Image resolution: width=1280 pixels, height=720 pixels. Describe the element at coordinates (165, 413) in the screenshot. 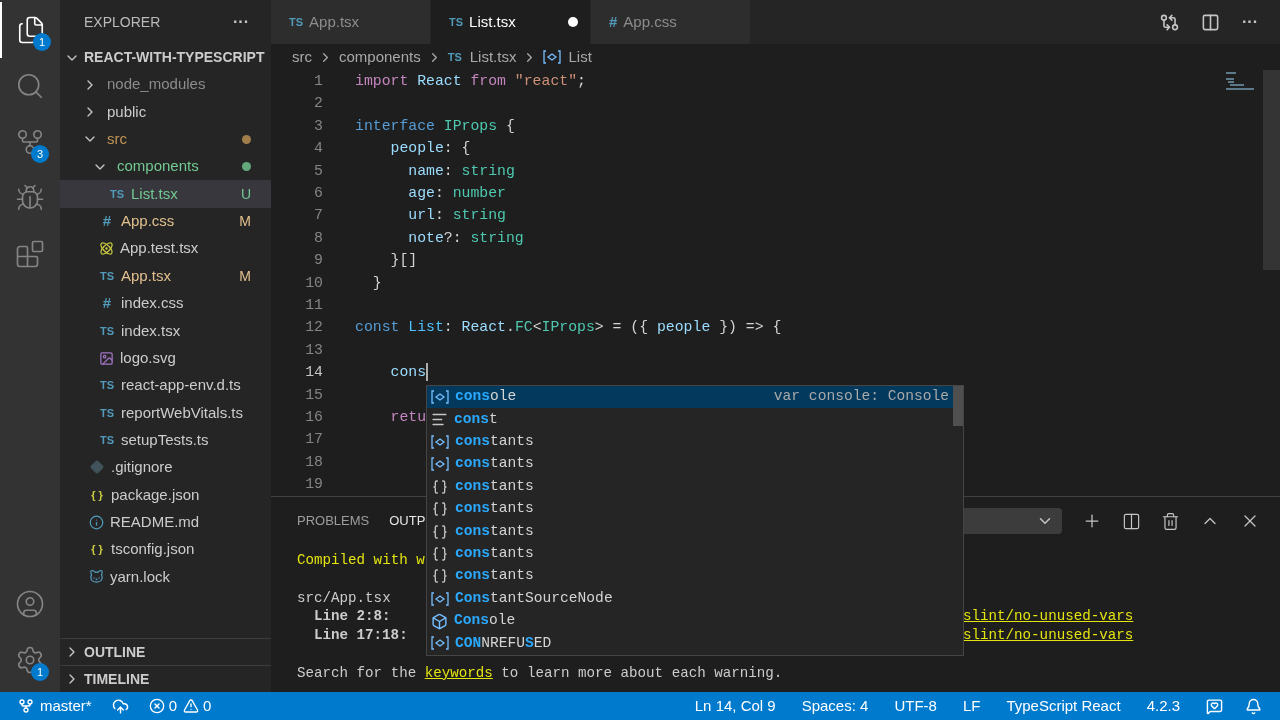

I see `tree-item: TS reportWebVitals.ts` at that location.